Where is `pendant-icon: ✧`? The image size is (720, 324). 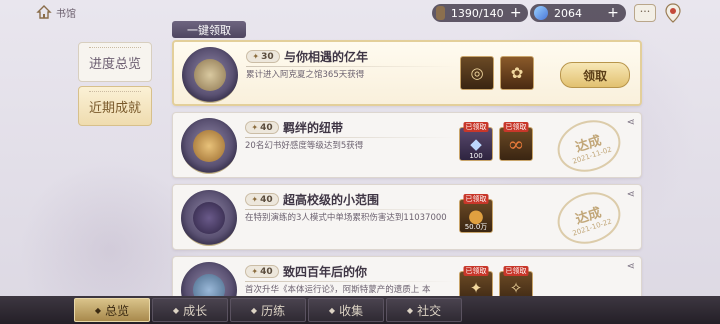 pendant-icon: ✧ is located at coordinates (516, 288).